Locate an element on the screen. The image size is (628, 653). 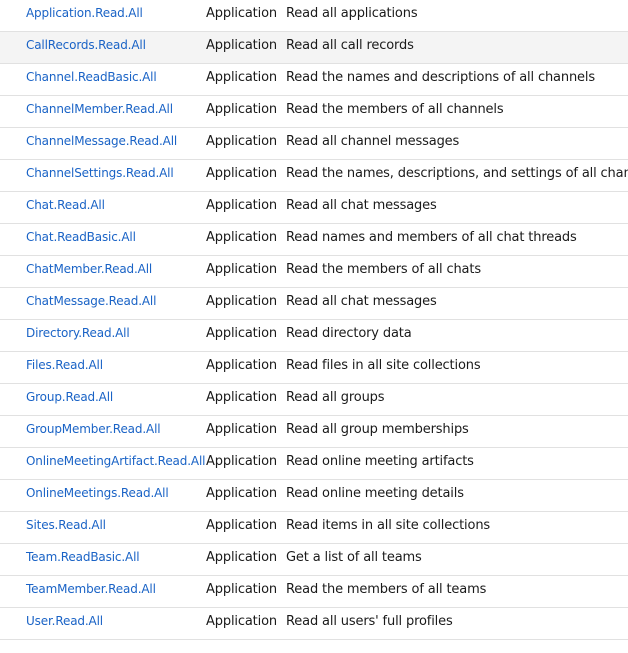
permission-link: Directory.Read.All is located at coordinates (78, 335).